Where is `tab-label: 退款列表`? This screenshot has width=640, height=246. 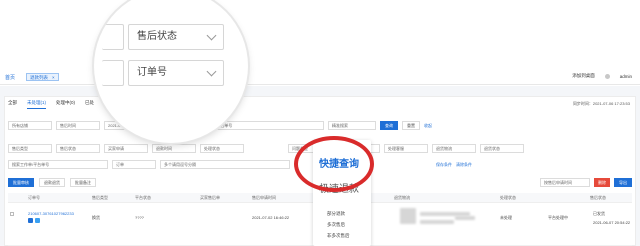
tab-label: 退款列表 is located at coordinates (39, 77).